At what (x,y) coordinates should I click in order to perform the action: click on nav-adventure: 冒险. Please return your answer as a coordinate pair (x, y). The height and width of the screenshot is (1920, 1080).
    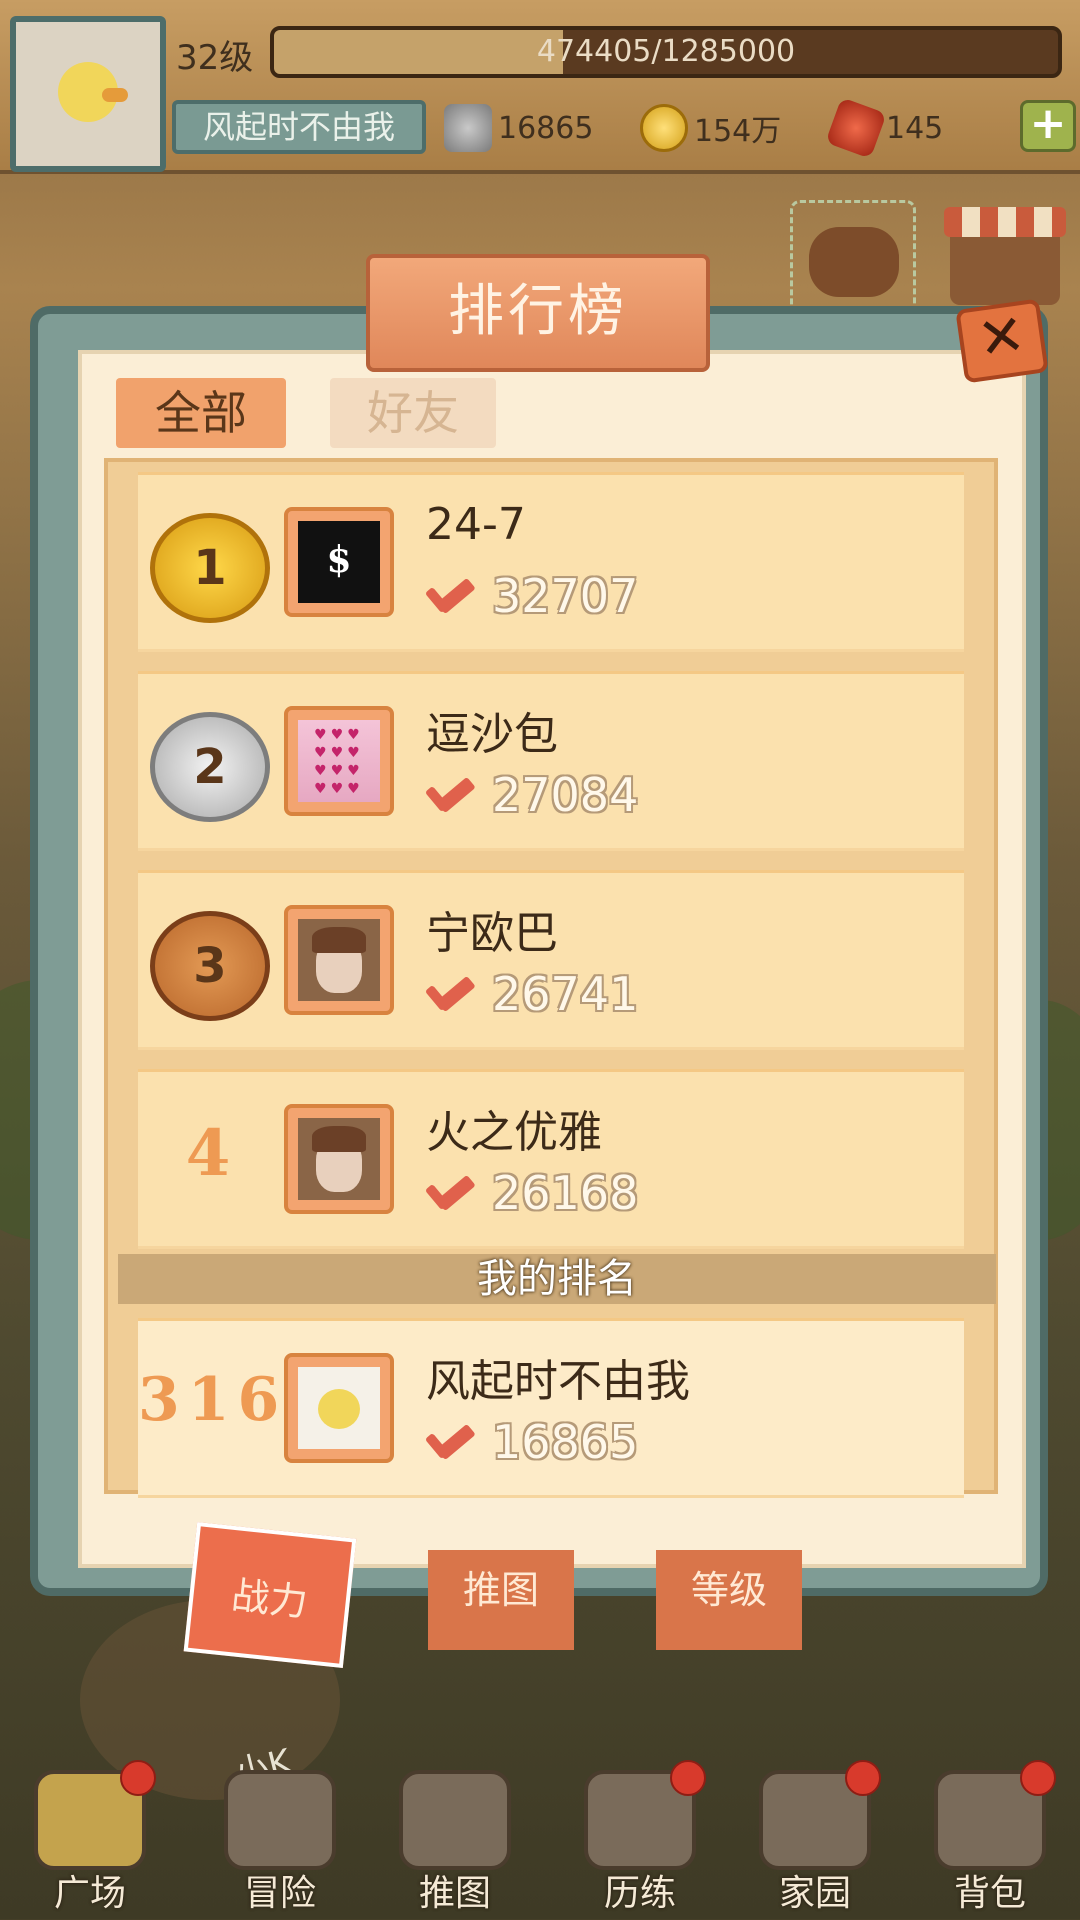
    Looking at the image, I should click on (280, 1845).